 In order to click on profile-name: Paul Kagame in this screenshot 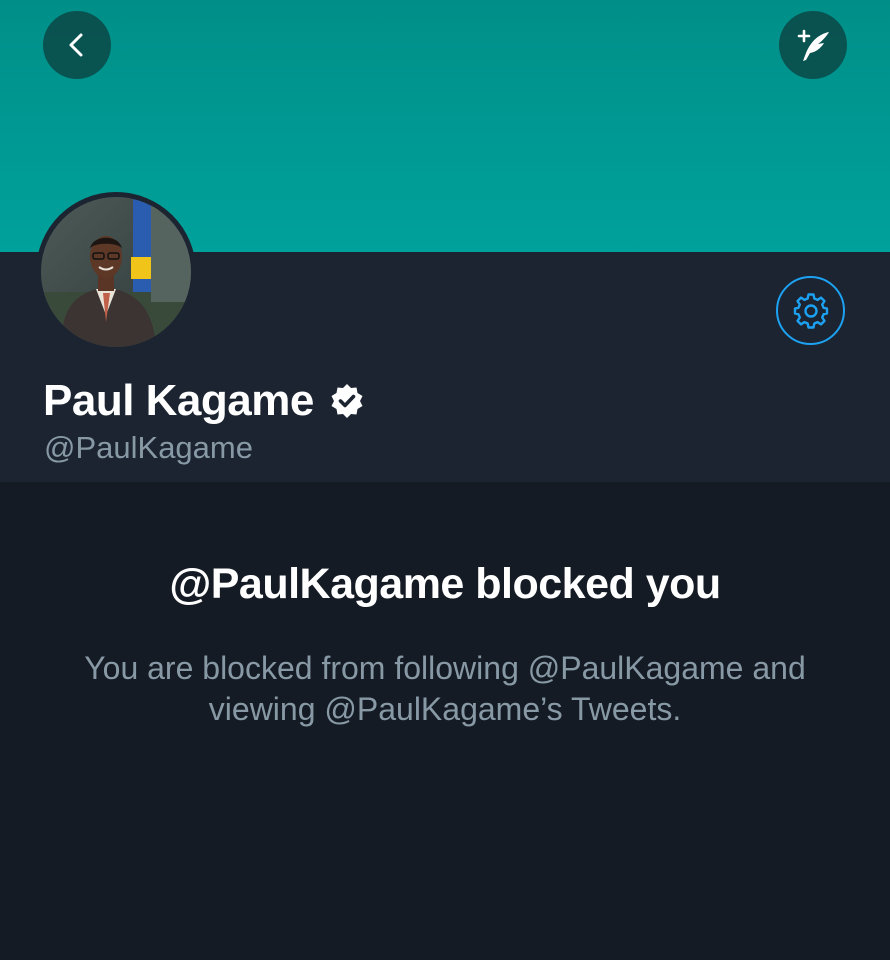, I will do `click(178, 400)`.